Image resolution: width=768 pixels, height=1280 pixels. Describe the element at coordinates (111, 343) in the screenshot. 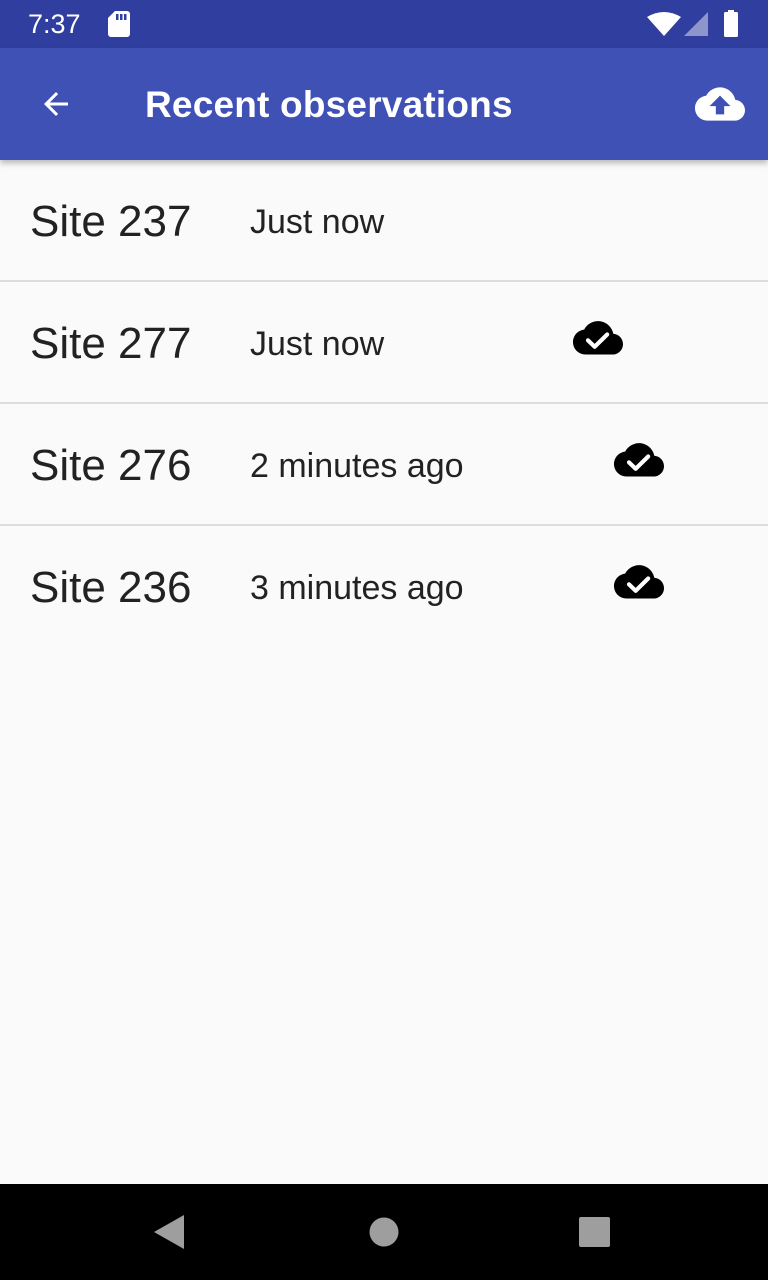

I see `site-name: Site 277` at that location.